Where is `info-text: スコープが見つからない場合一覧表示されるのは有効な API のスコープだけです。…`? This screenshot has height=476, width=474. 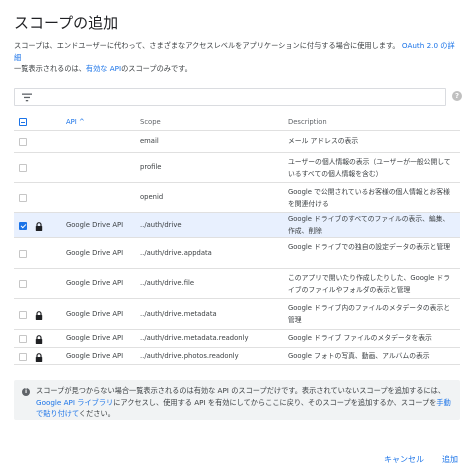
info-text: スコープが見つからない場合一覧表示されるのは有効な API のスコープだけです。… is located at coordinates (245, 402).